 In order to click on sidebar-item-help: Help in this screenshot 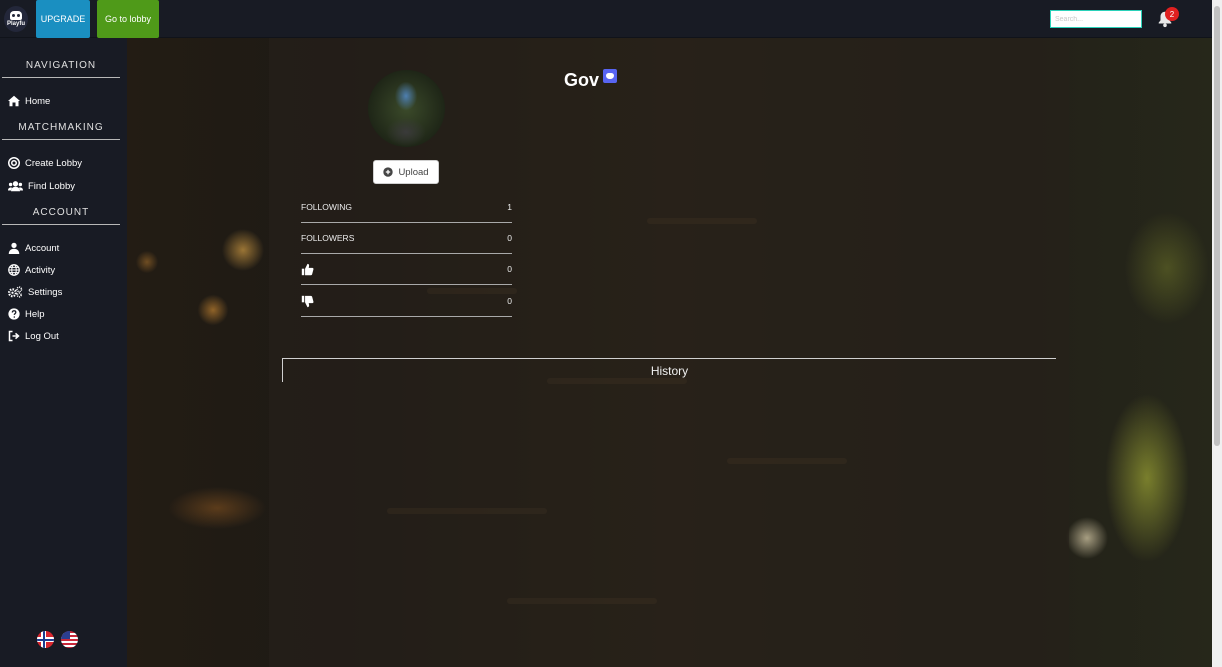, I will do `click(26, 314)`.